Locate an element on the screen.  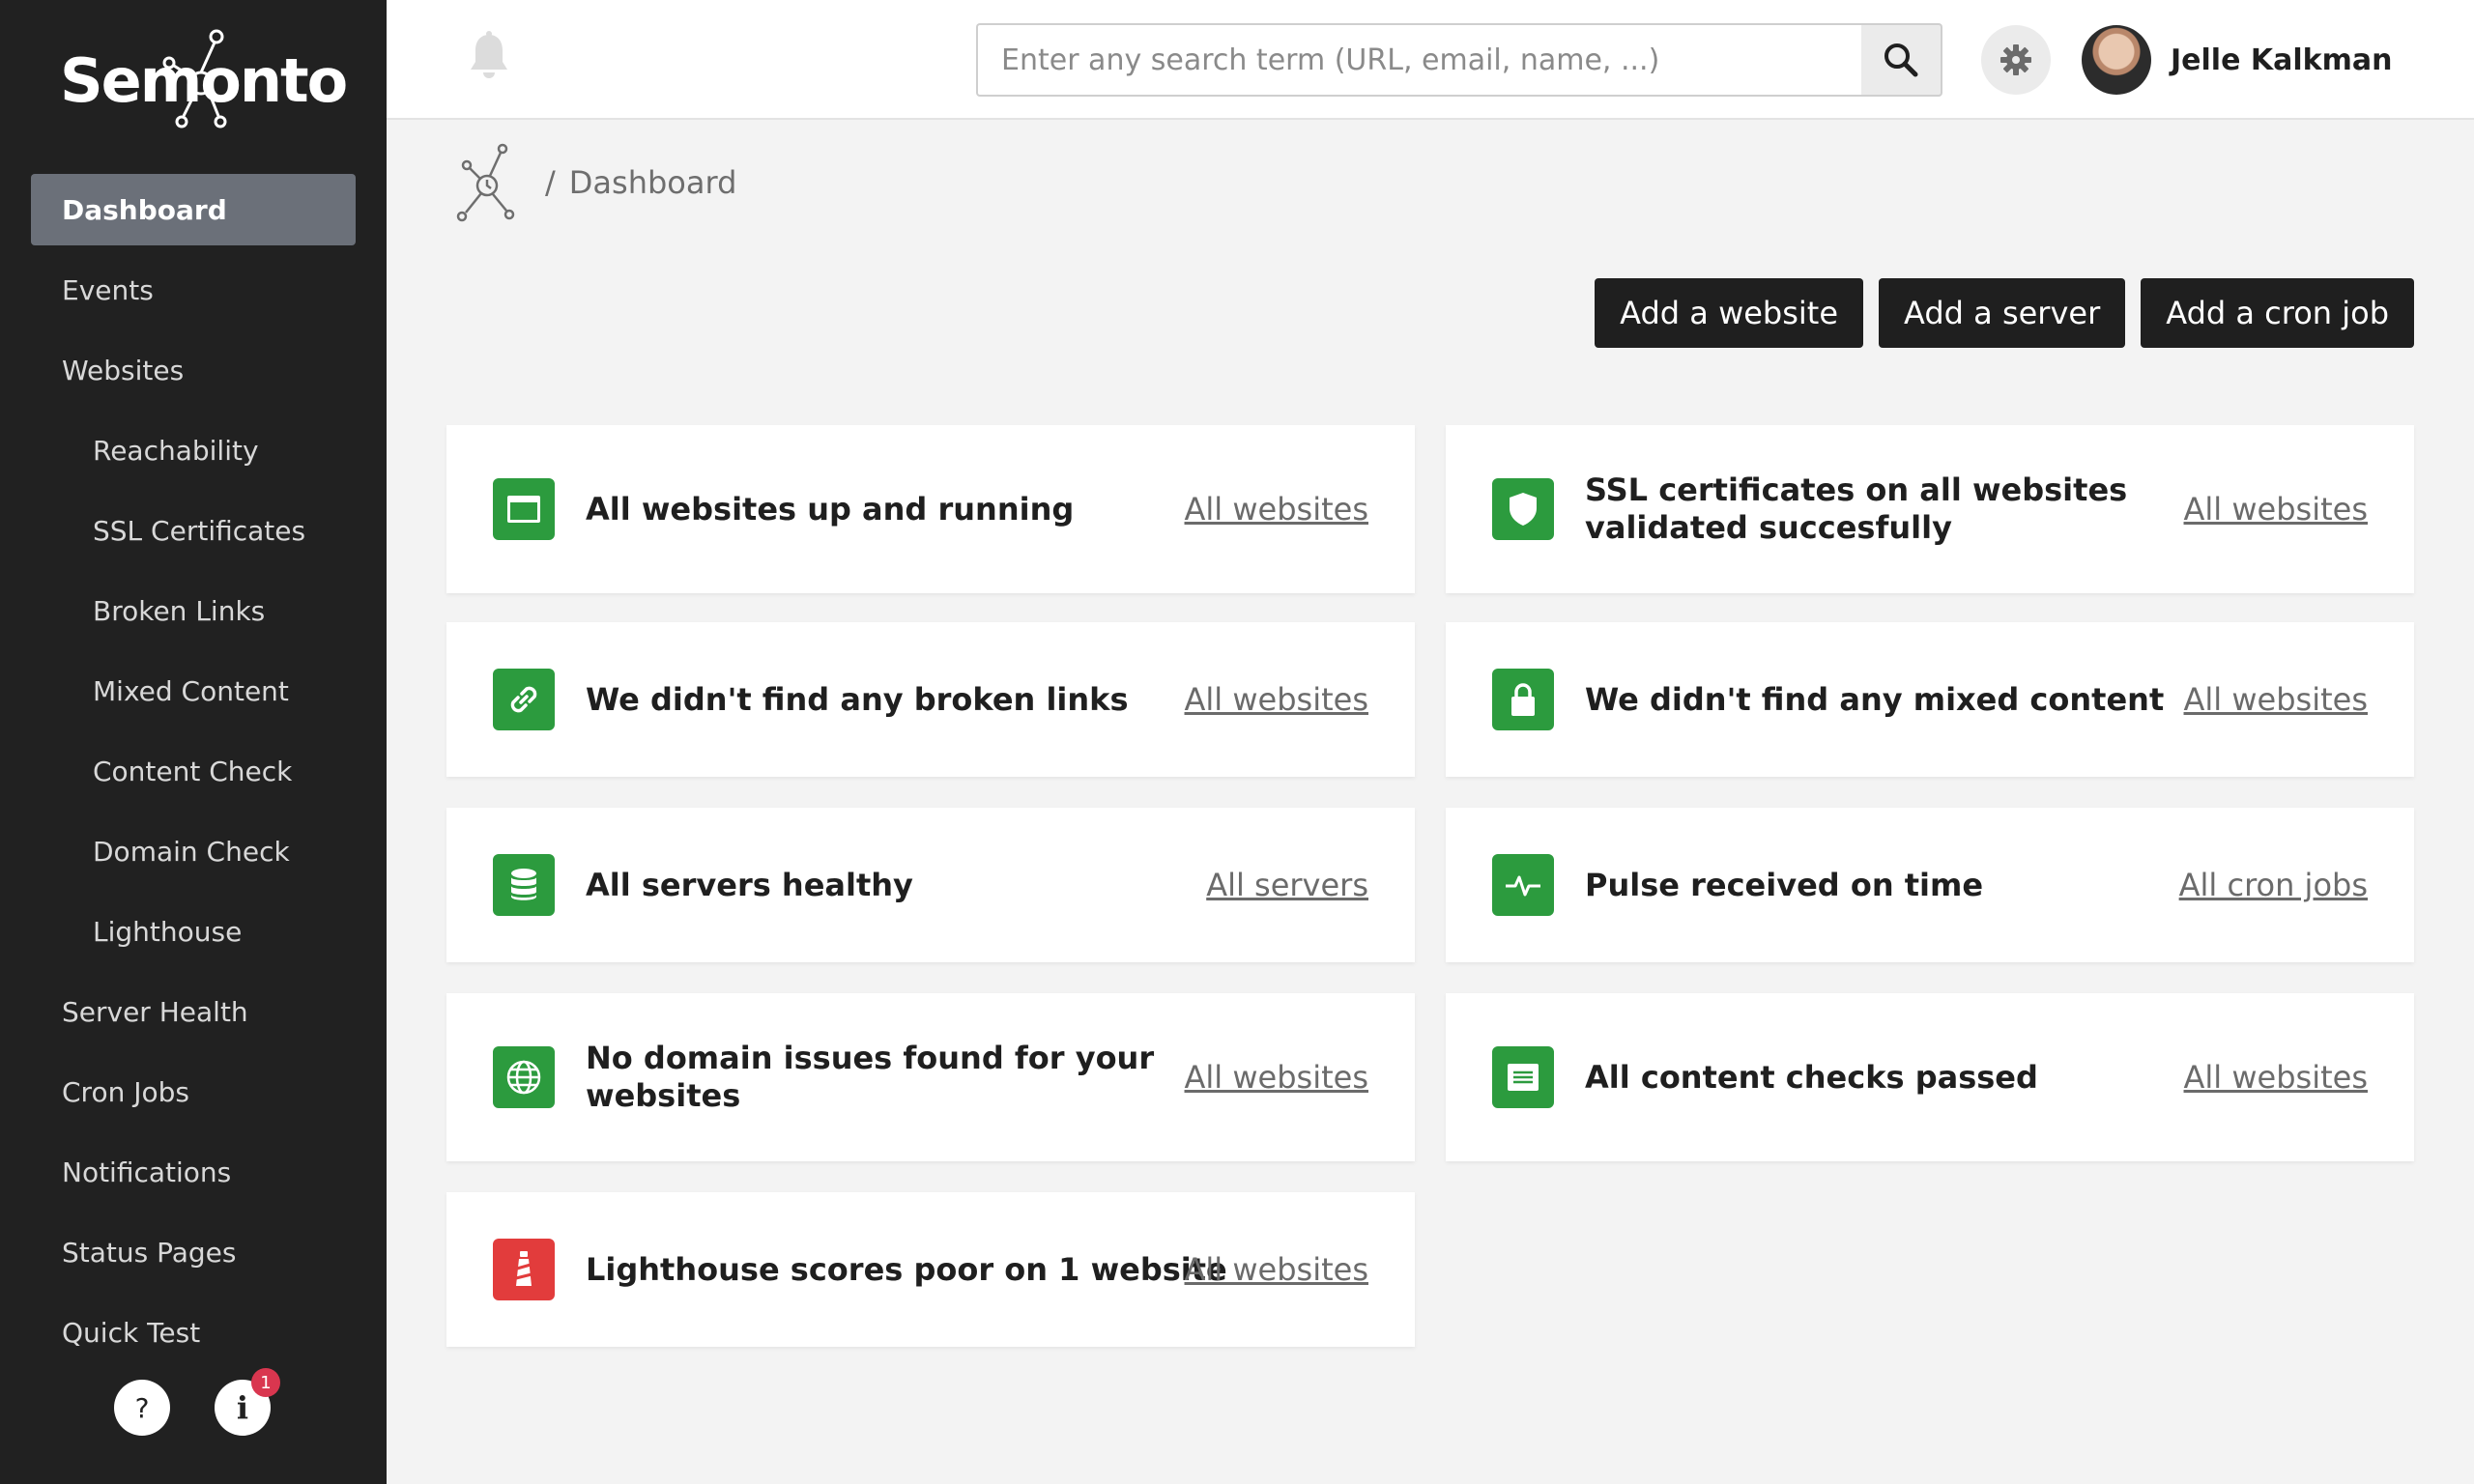
card-websites-status: All websites up and running All websites is located at coordinates (931, 509).